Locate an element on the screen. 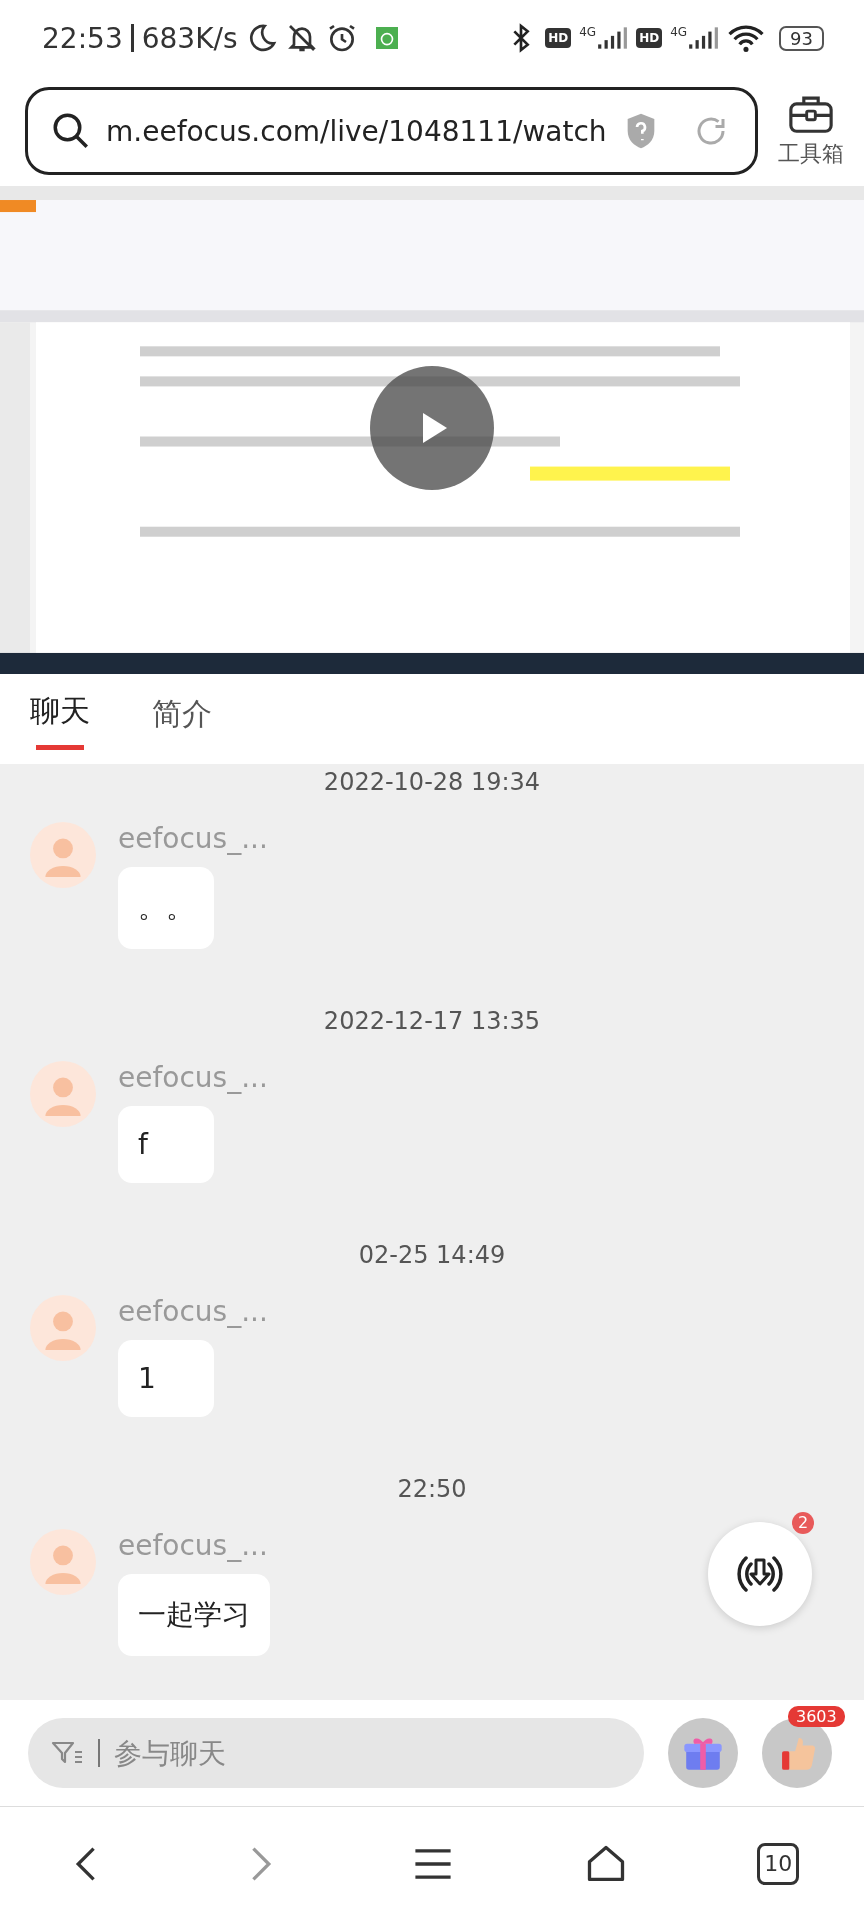  battery-level: 93 is located at coordinates (801, 38).